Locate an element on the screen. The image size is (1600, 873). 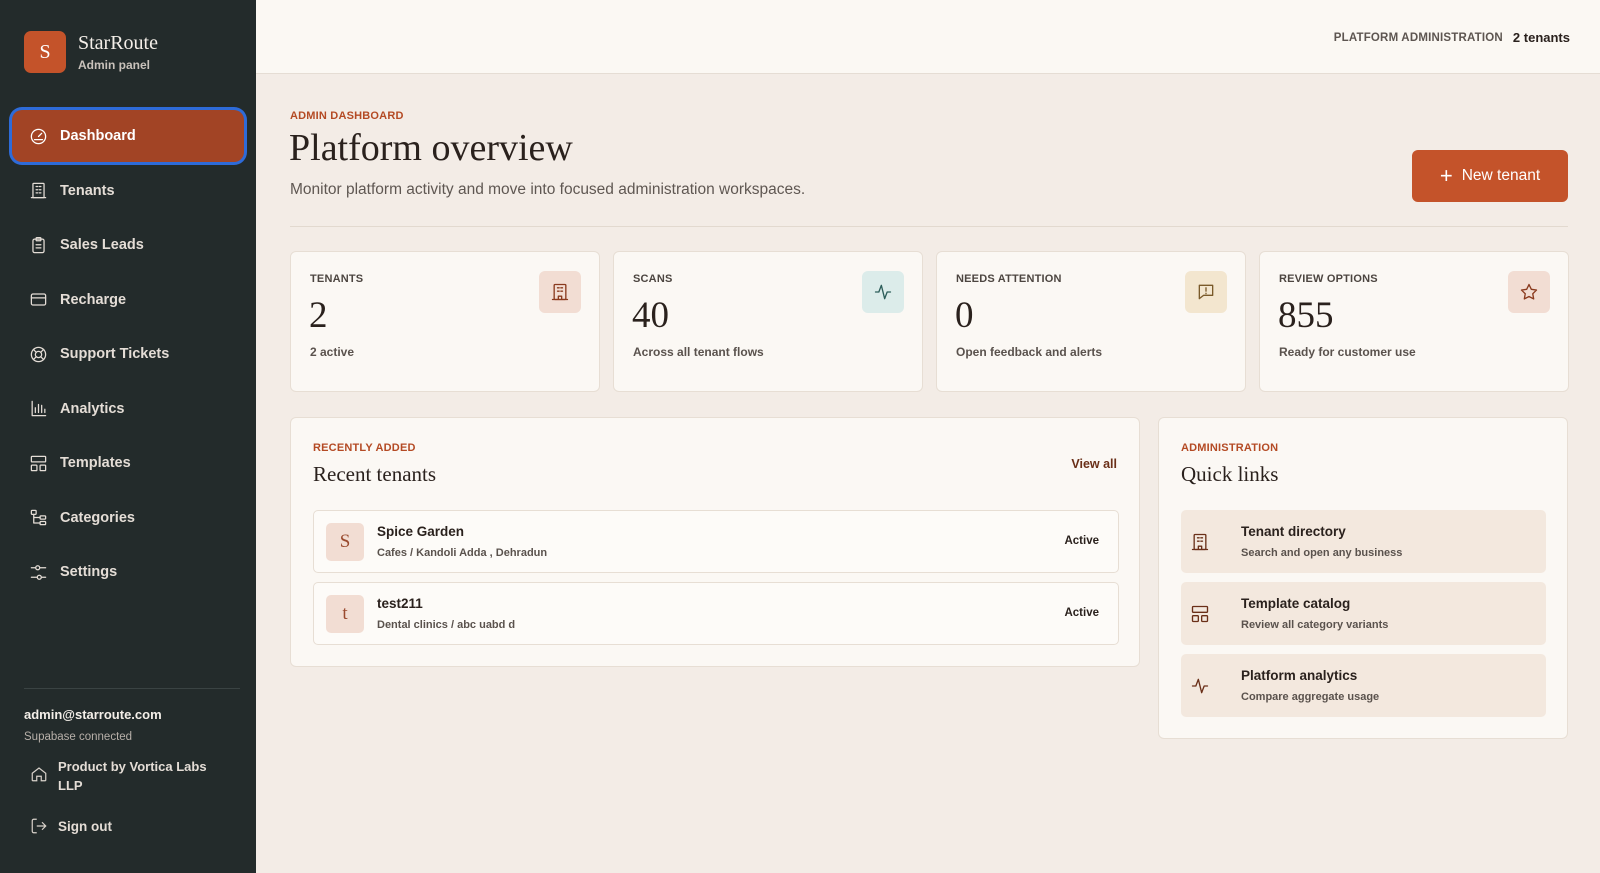
connection-status: Supabase connected is located at coordinates (78, 737).